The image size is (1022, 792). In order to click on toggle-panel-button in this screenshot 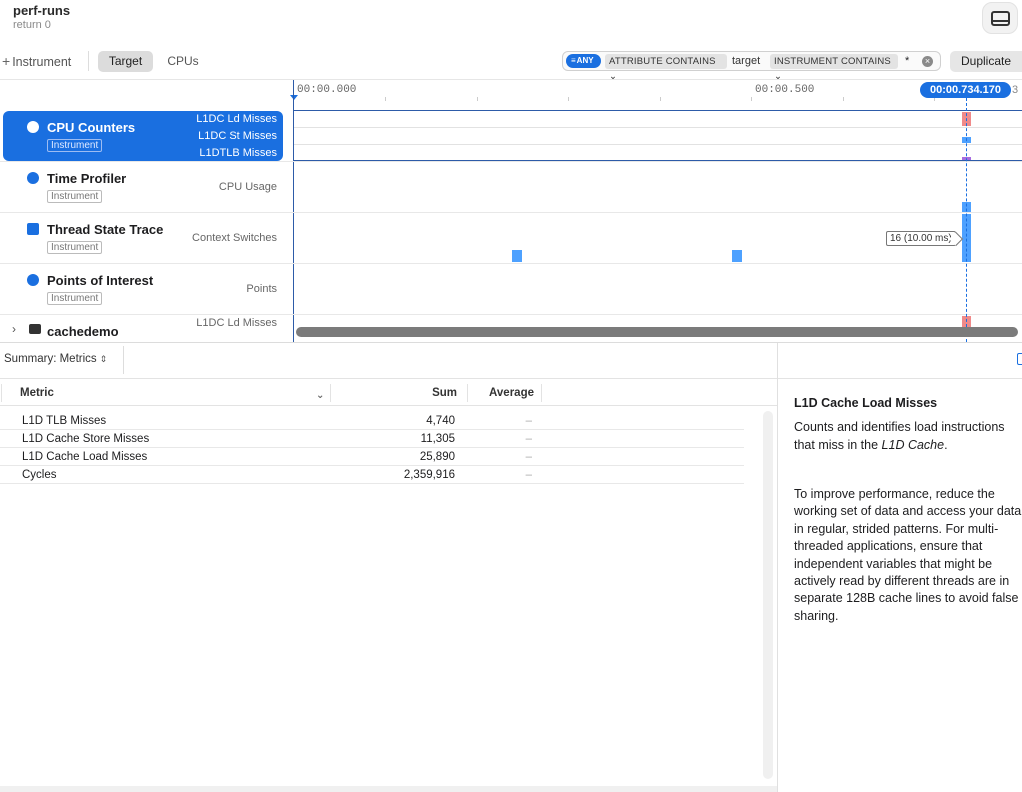, I will do `click(1000, 18)`.